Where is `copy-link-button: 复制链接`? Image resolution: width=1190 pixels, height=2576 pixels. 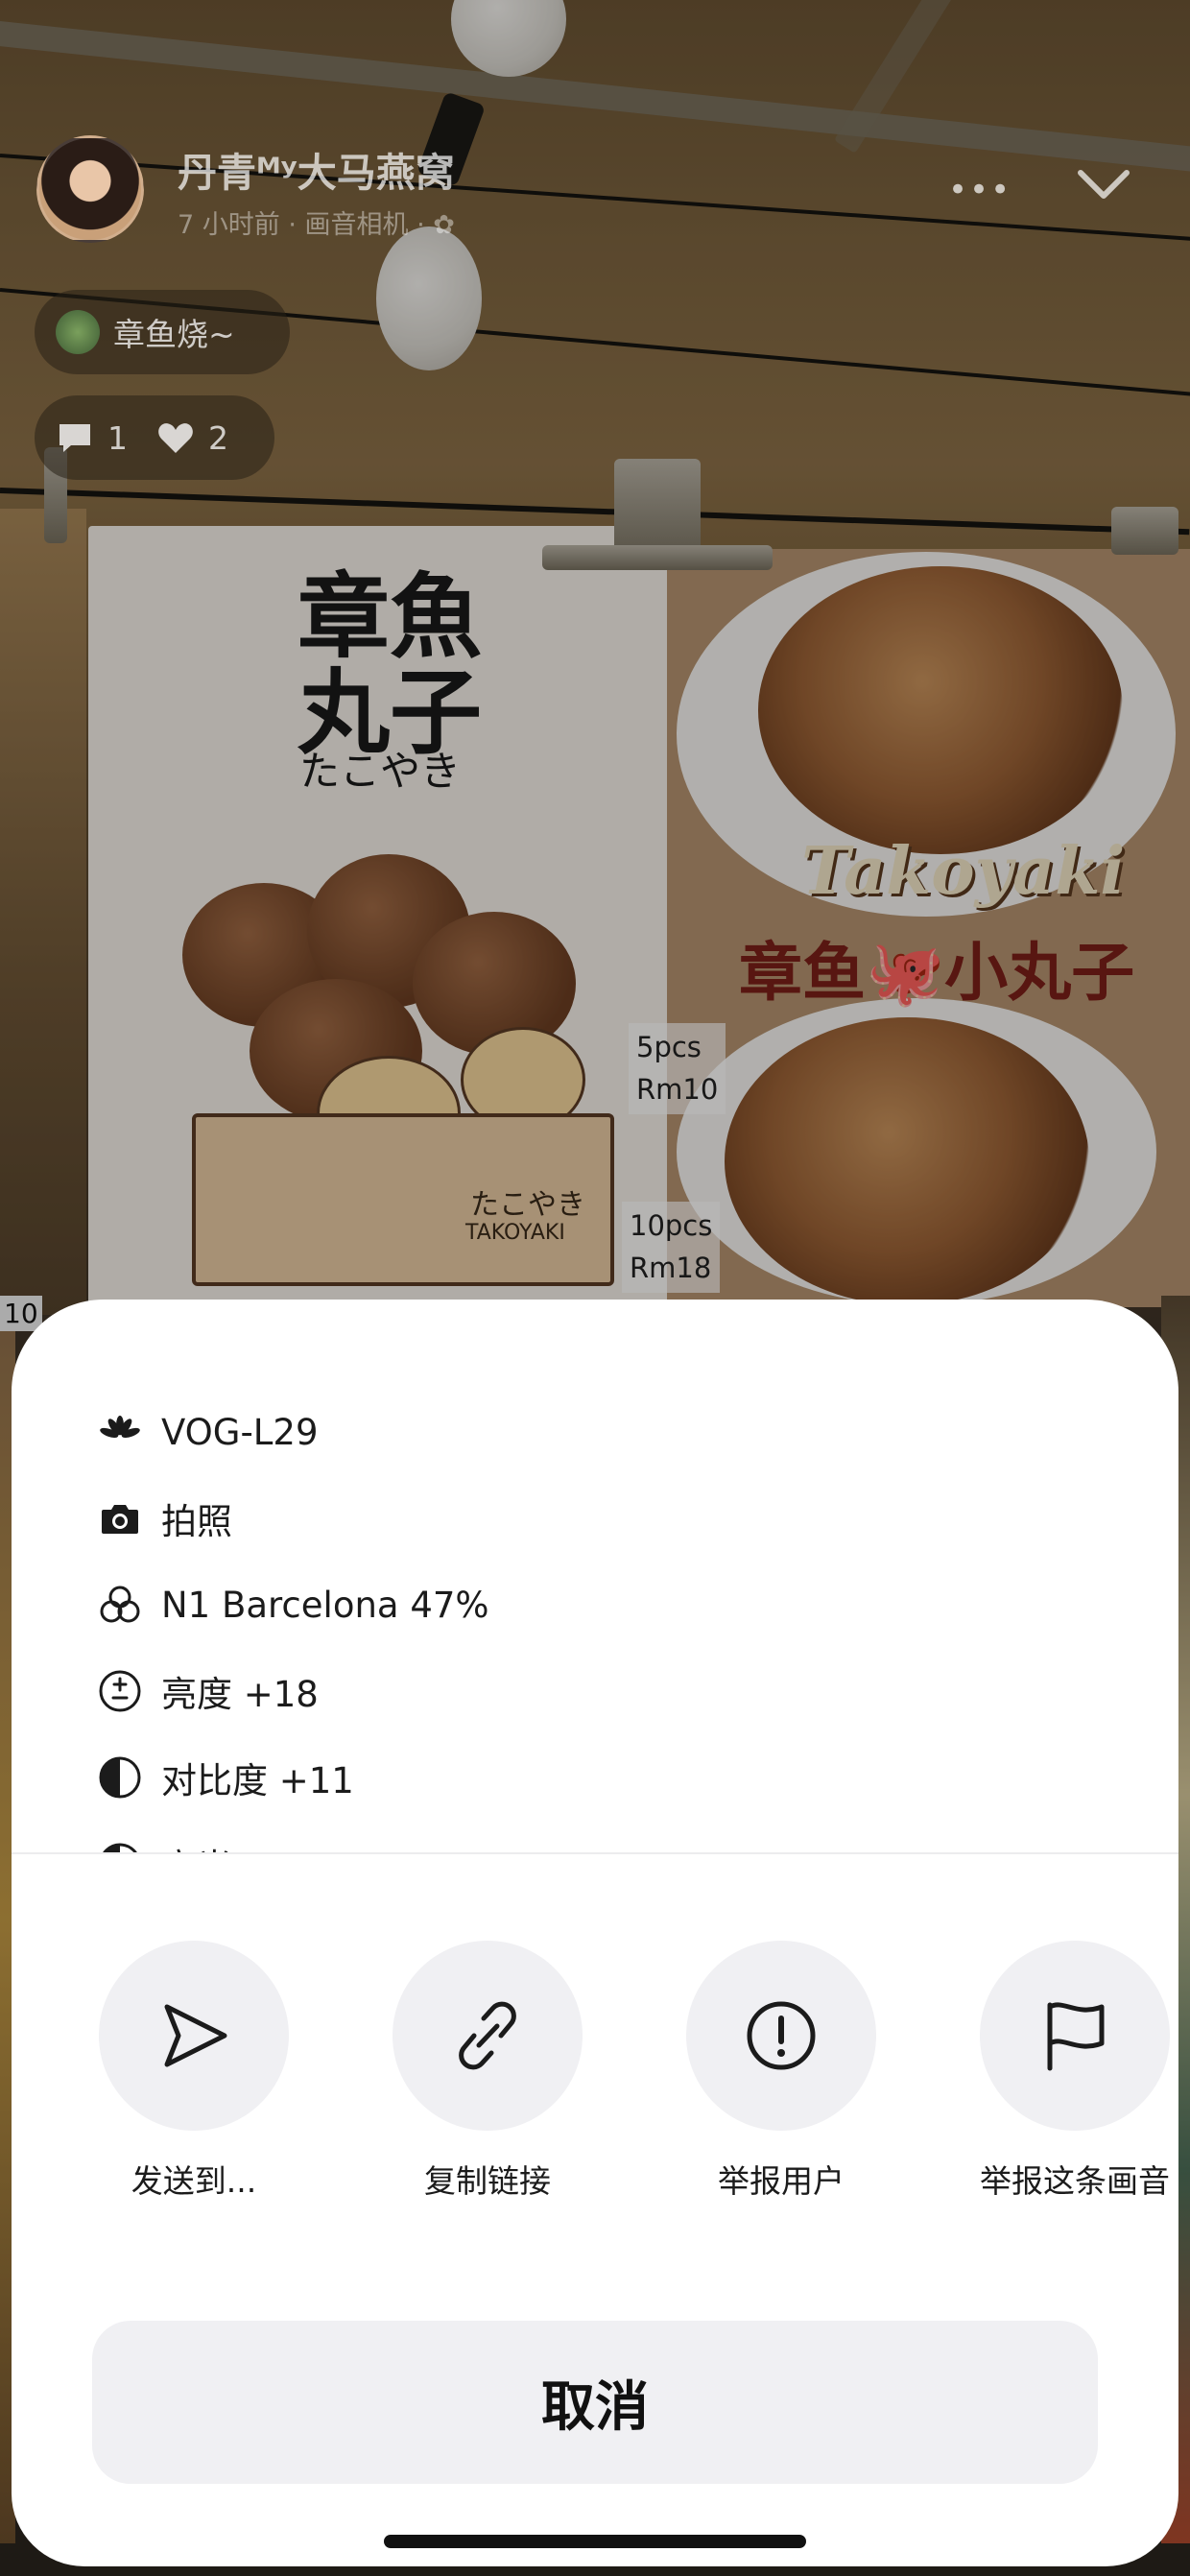
copy-link-button: 复制链接 is located at coordinates (487, 2071).